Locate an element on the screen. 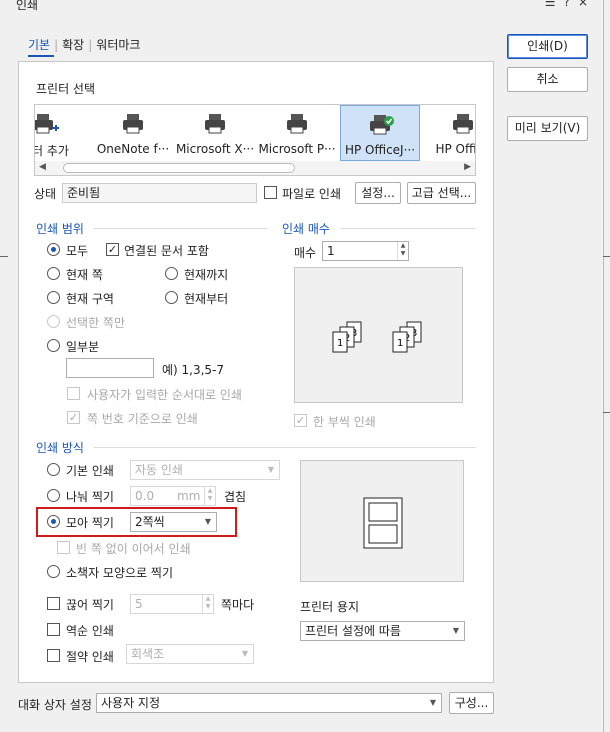 This screenshot has width=610, height=732. range-selection-label: 선택한 쪽만 is located at coordinates (96, 323).